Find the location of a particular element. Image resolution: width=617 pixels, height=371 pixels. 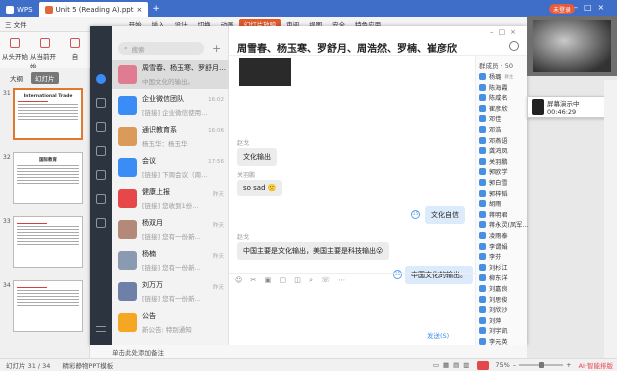

conversation-preview: 杨玉华：杨玉华 is located at coordinates (165, 144).